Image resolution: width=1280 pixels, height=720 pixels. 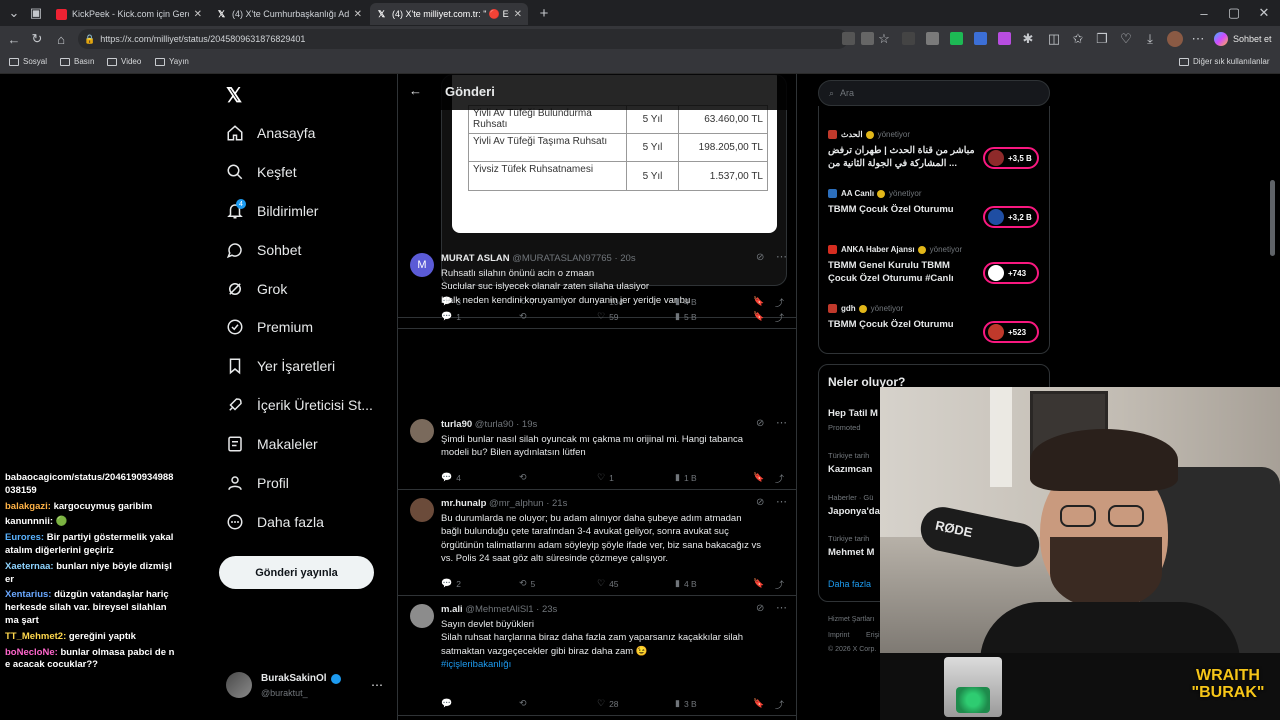 What do you see at coordinates (686, 583) in the screenshot?
I see `views-button: ▮ 4 B` at bounding box center [686, 583].